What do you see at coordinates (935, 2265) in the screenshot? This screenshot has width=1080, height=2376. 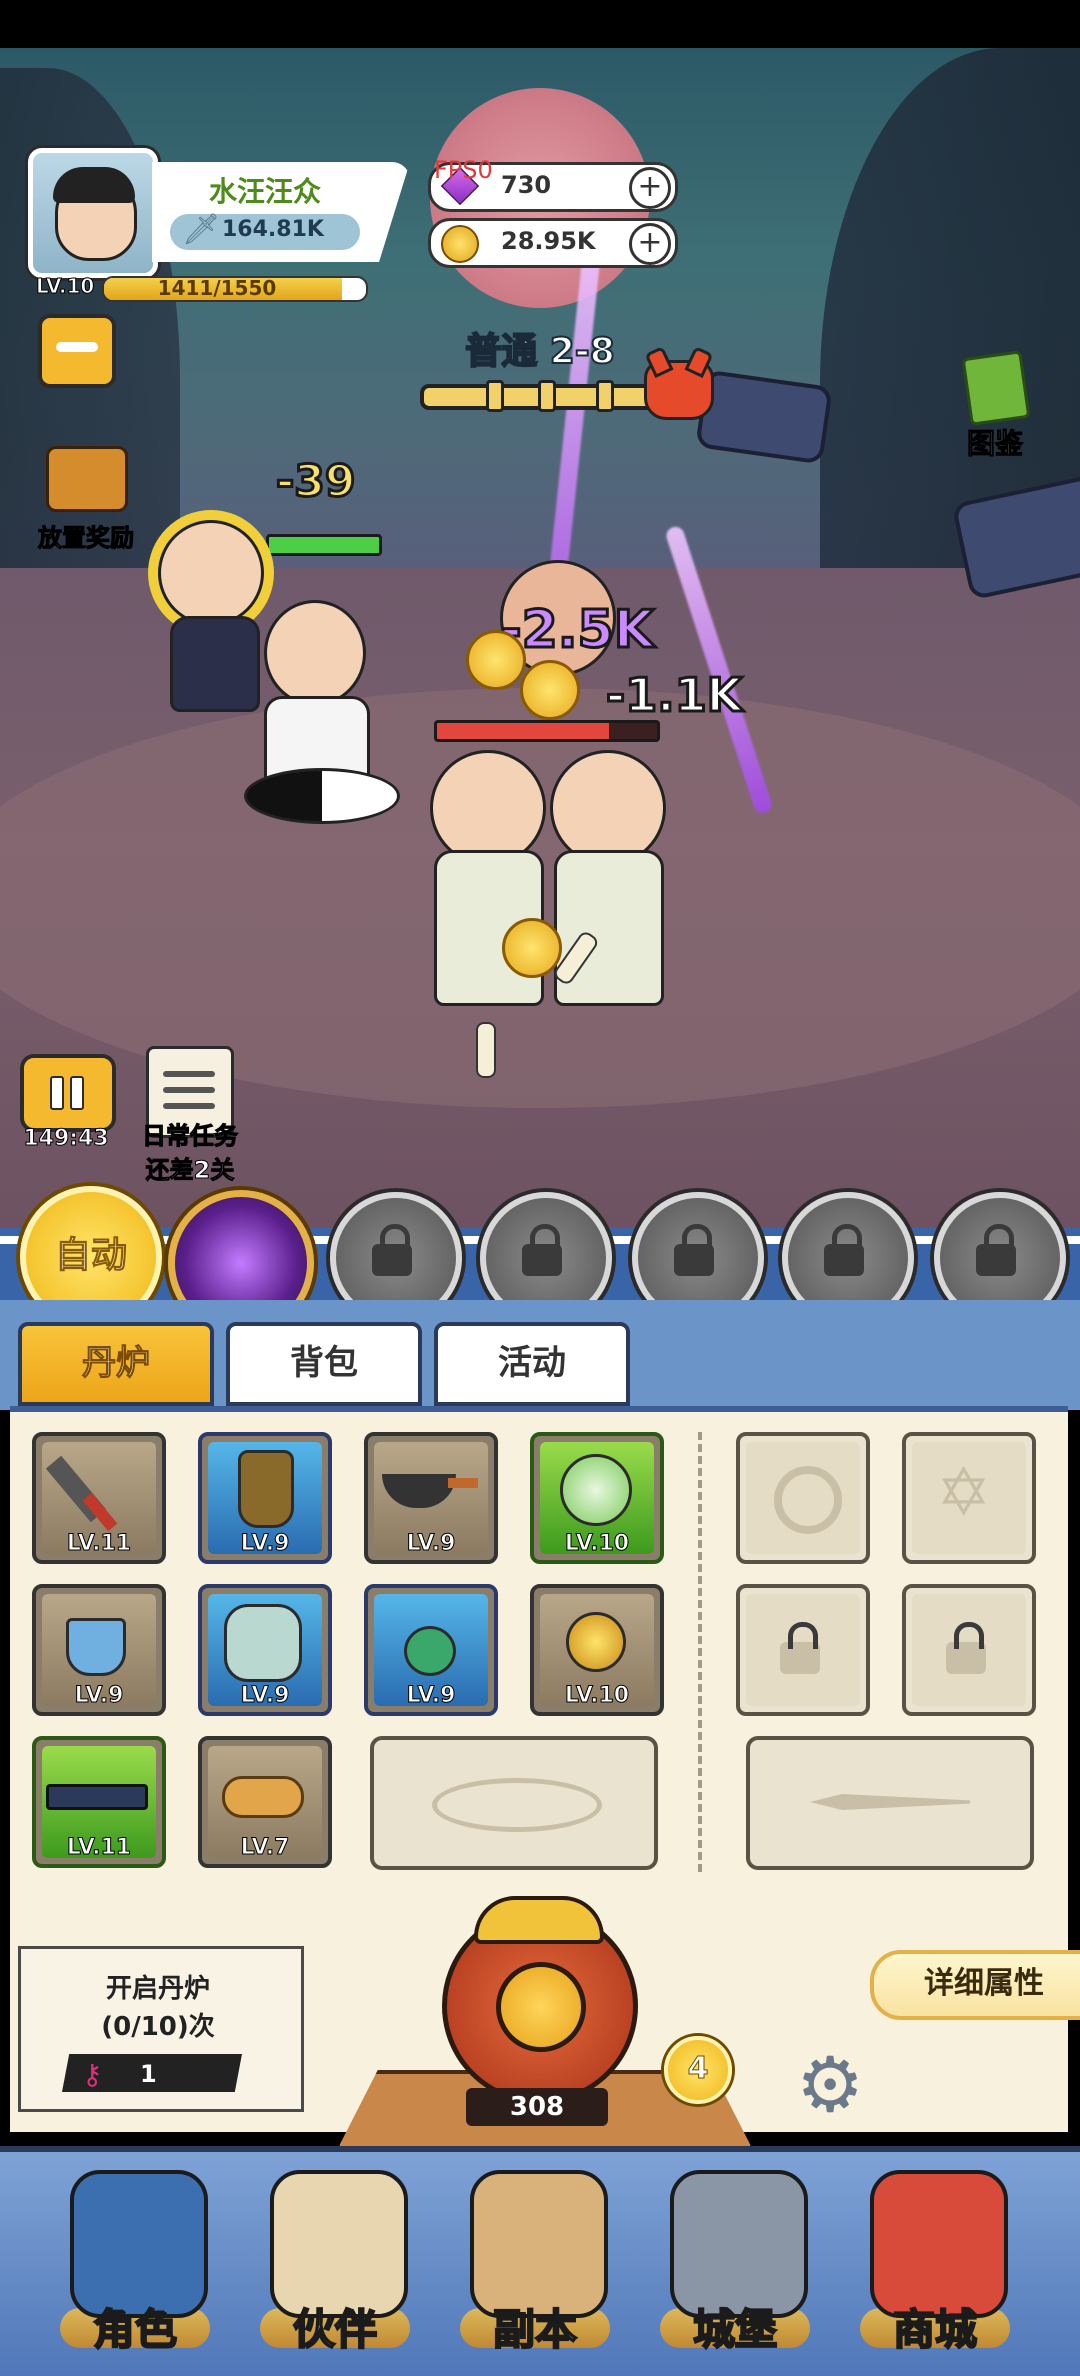 I see `nav-shop: 商城` at bounding box center [935, 2265].